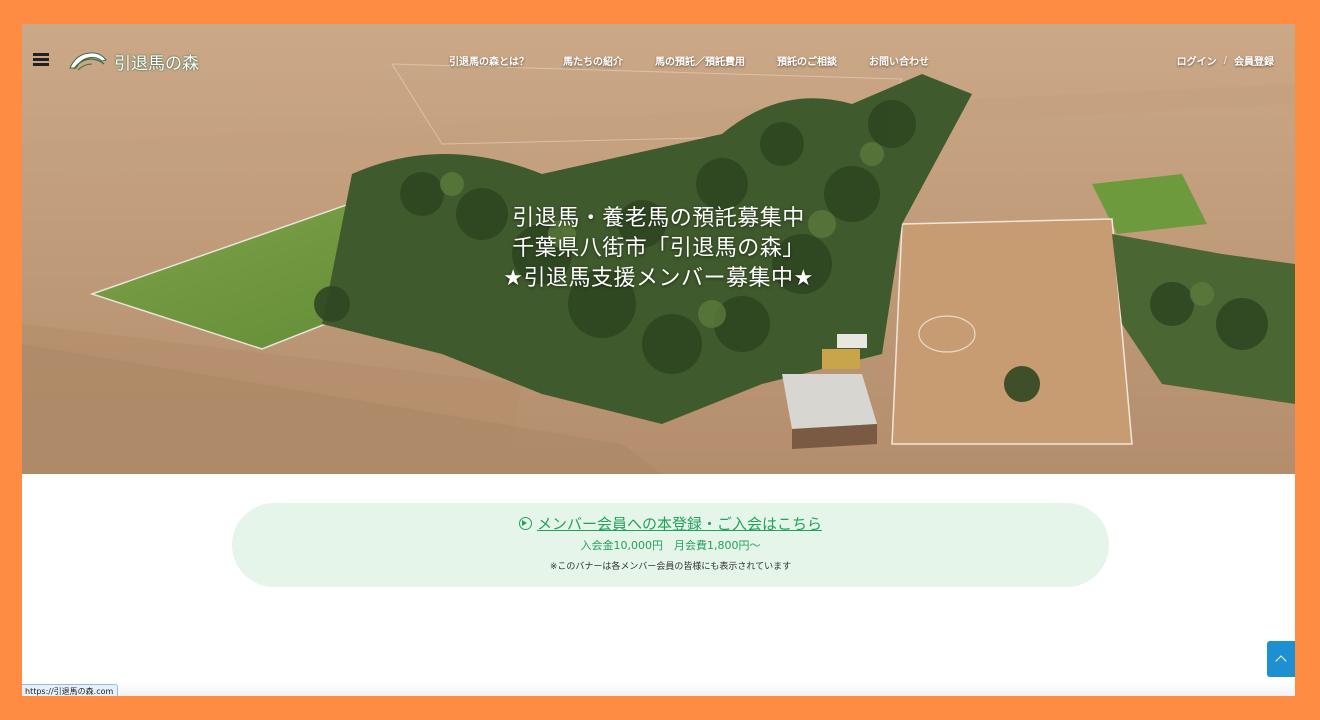 The height and width of the screenshot is (720, 1320). I want to click on hamburger-menu-icon, so click(41, 59).